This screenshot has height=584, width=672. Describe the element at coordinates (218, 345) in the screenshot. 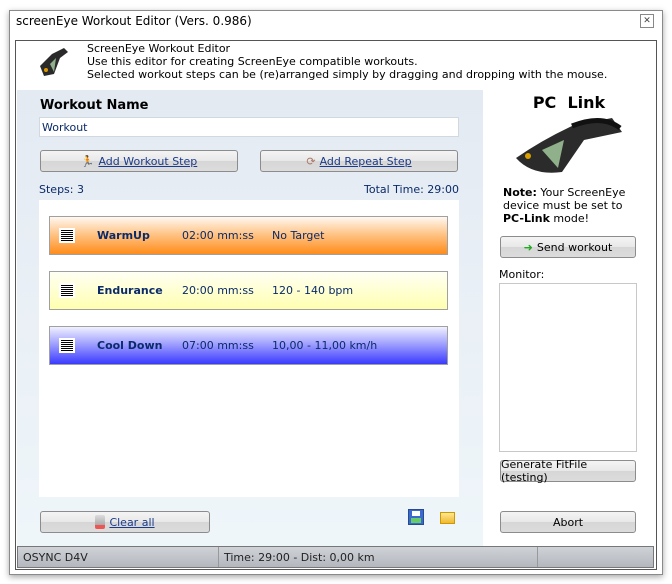

I see `step-duration: 07:00 mm:ss` at that location.